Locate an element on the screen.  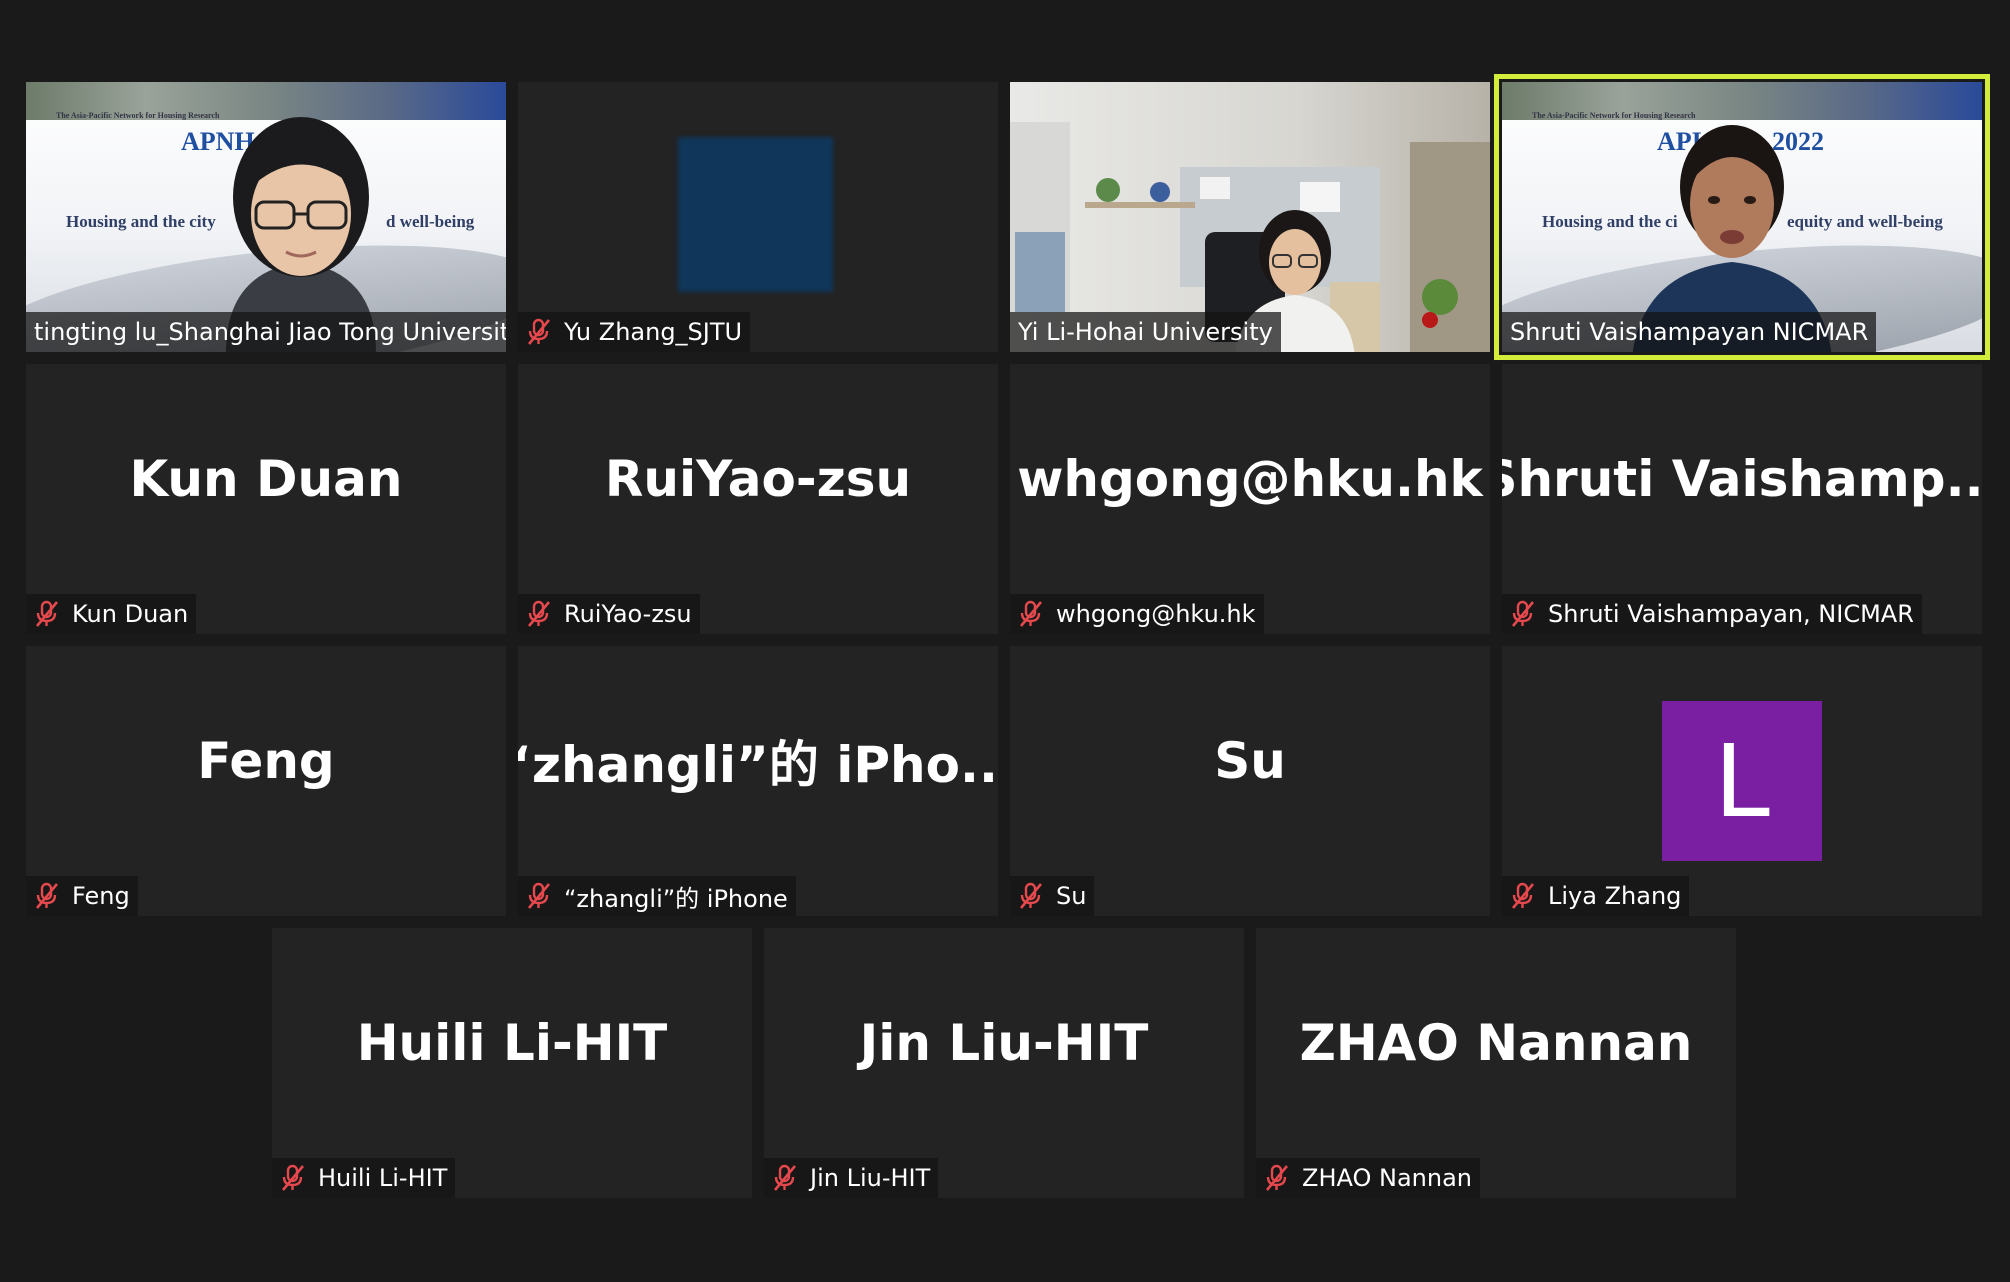
participant-name-label: Feng is located at coordinates (82, 896).